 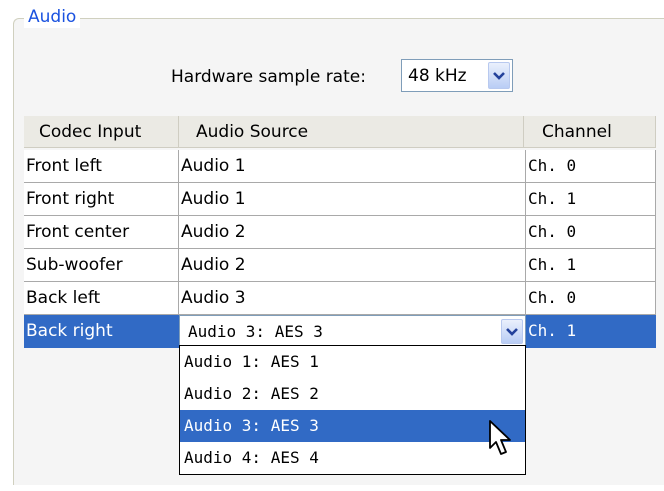 What do you see at coordinates (351, 132) in the screenshot?
I see `column-header-audio-source: Audio Source` at bounding box center [351, 132].